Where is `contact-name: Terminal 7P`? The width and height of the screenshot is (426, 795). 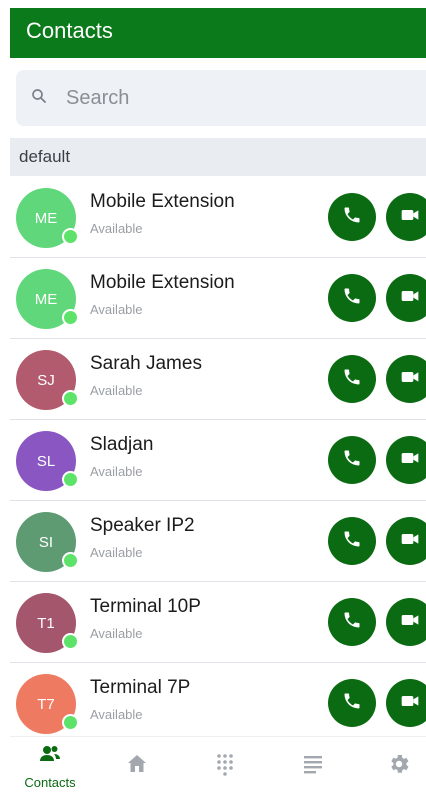 contact-name: Terminal 7P is located at coordinates (140, 687).